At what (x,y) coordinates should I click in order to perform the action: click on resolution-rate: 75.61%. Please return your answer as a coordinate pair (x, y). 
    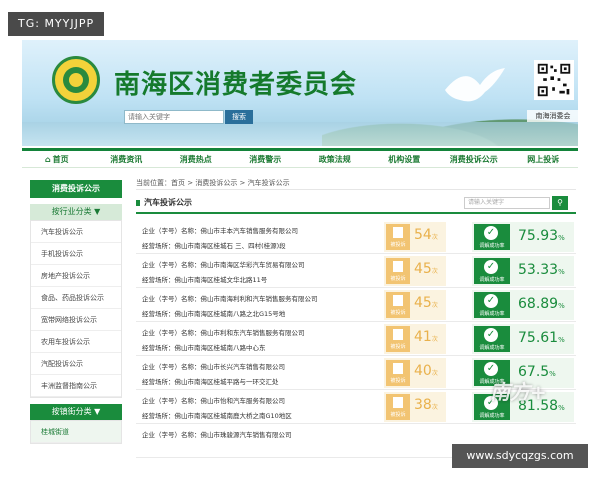
    Looking at the image, I should click on (541, 338).